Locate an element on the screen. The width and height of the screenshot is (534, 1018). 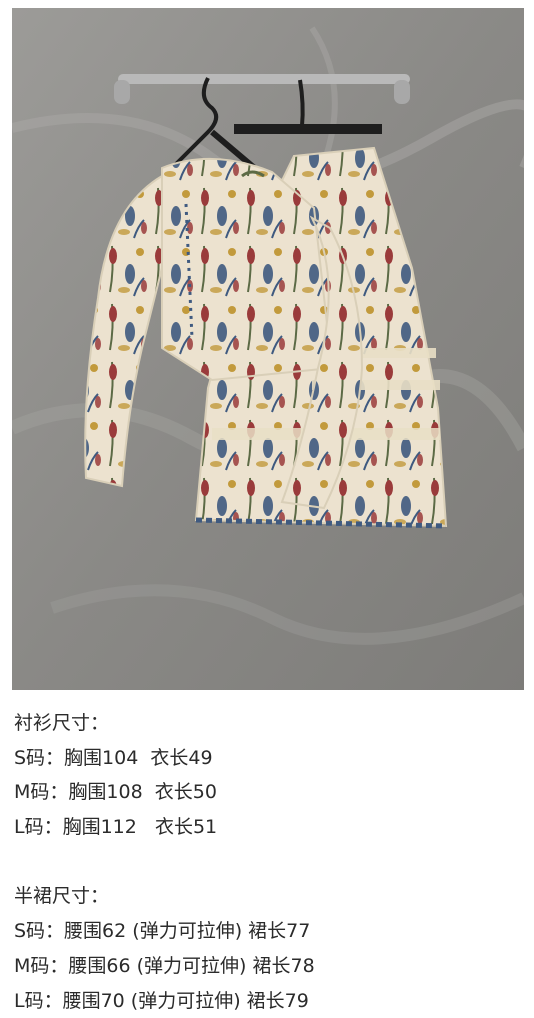
shirt-size-l: L码：胸围112 衣长51 is located at coordinates (116, 827).